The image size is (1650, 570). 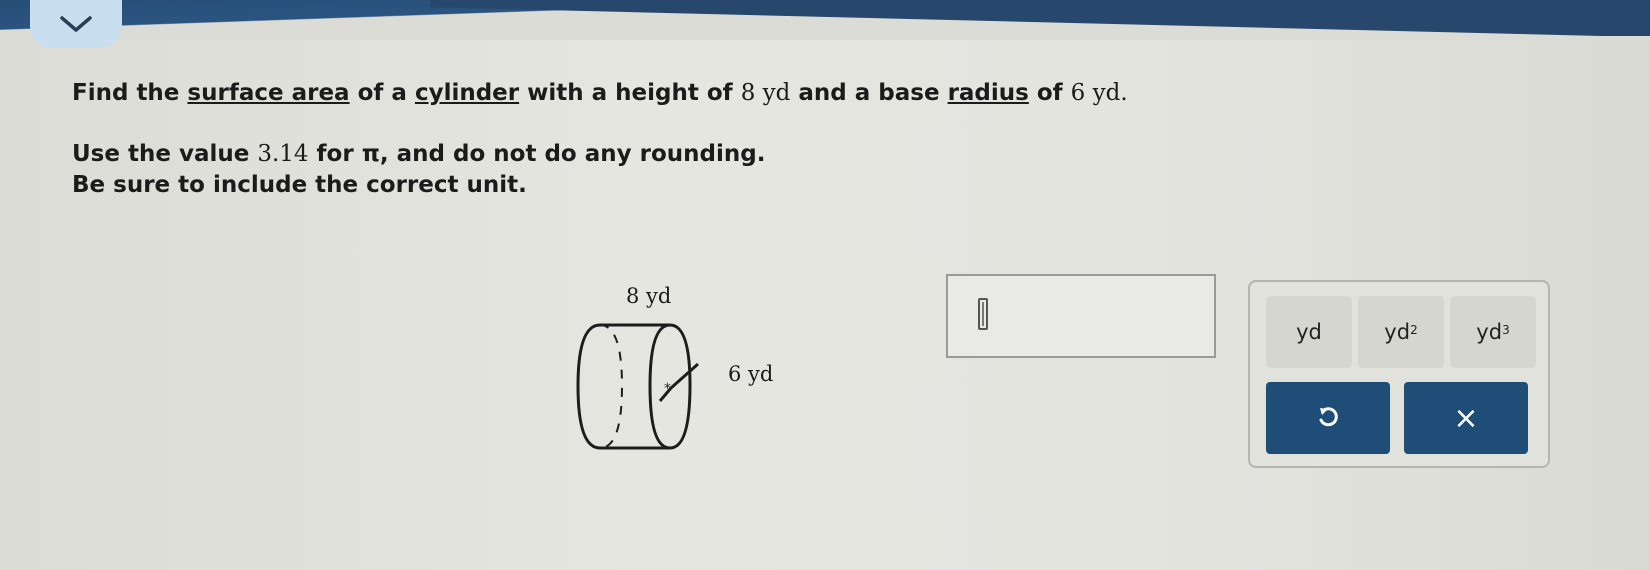 I want to click on unit-yd2-button: yd 2, so click(x=1401, y=332).